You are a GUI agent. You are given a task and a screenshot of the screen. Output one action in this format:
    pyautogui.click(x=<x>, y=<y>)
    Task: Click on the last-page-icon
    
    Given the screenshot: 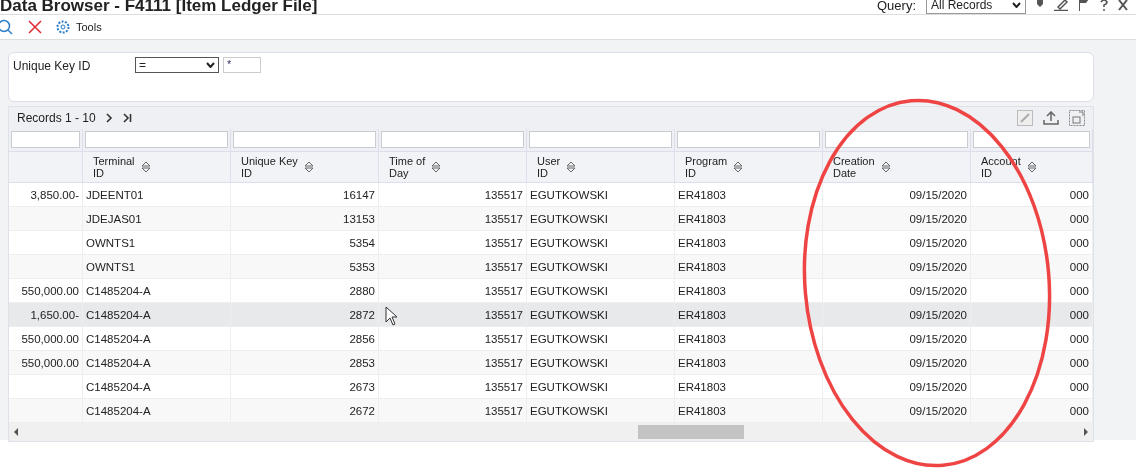 What is the action you would take?
    pyautogui.click(x=127, y=118)
    